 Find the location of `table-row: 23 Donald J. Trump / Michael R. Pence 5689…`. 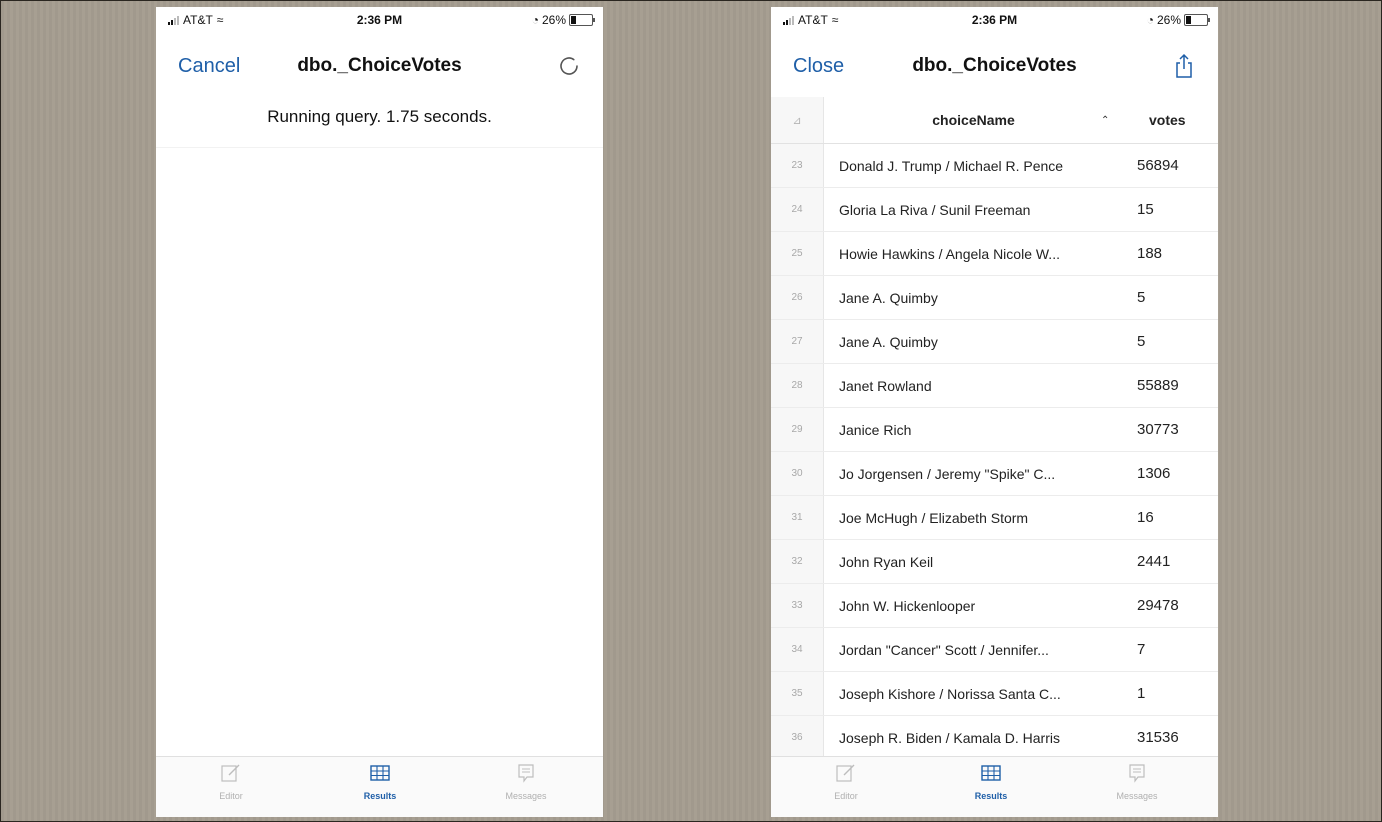

table-row: 23 Donald J. Trump / Michael R. Pence 5689… is located at coordinates (994, 166).